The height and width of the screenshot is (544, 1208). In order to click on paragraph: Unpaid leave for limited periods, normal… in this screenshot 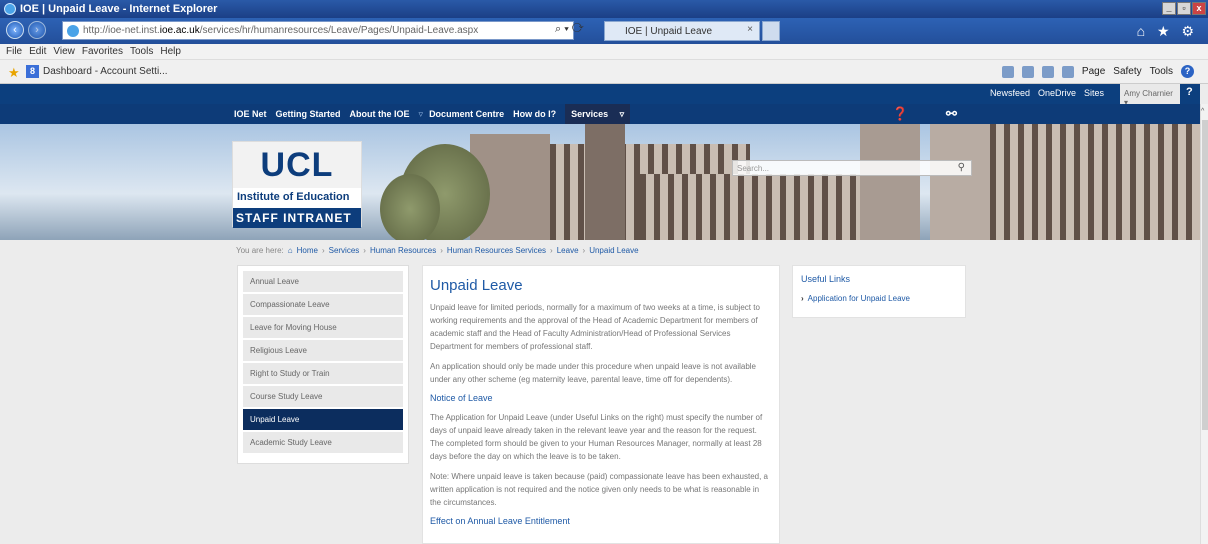, I will do `click(595, 327)`.